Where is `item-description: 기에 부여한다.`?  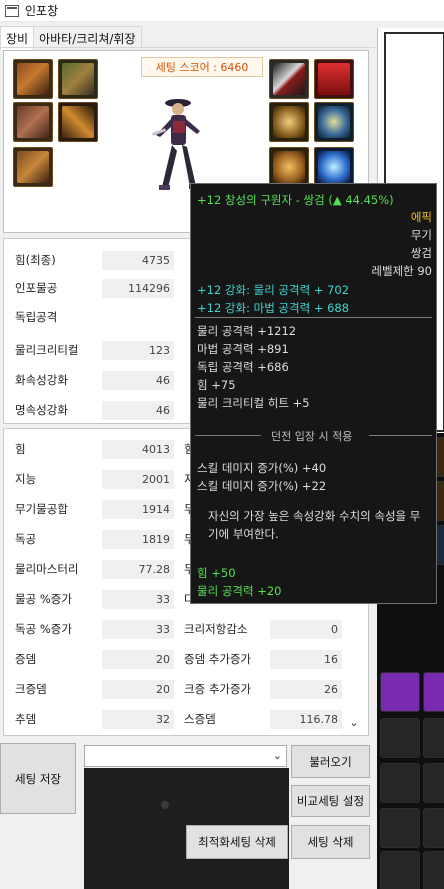 item-description: 기에 부여한다. is located at coordinates (243, 534).